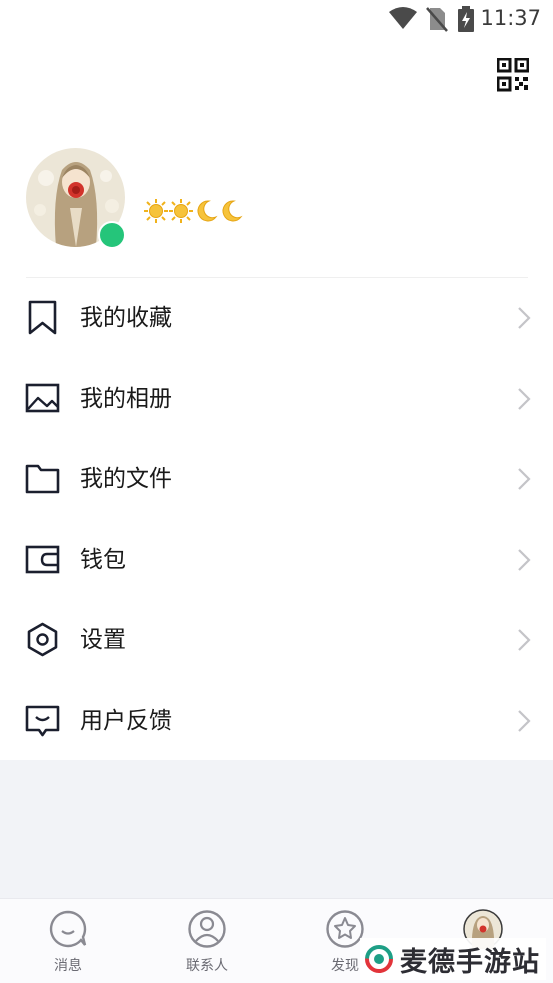 This screenshot has height=983, width=553. Describe the element at coordinates (466, 19) in the screenshot. I see `battery-charging-icon` at that location.